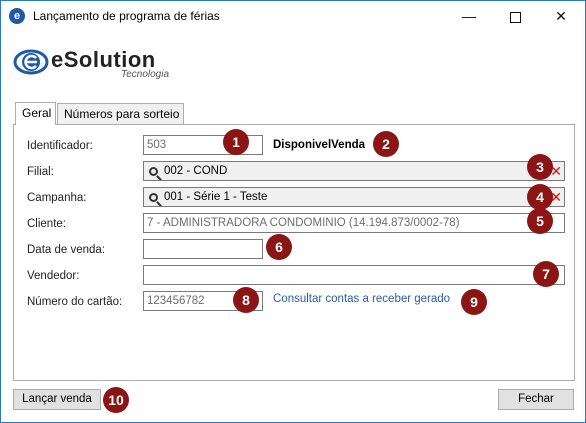  Describe the element at coordinates (216, 197) in the screenshot. I see `campanha-value: 001 - Série 1 - Teste` at that location.